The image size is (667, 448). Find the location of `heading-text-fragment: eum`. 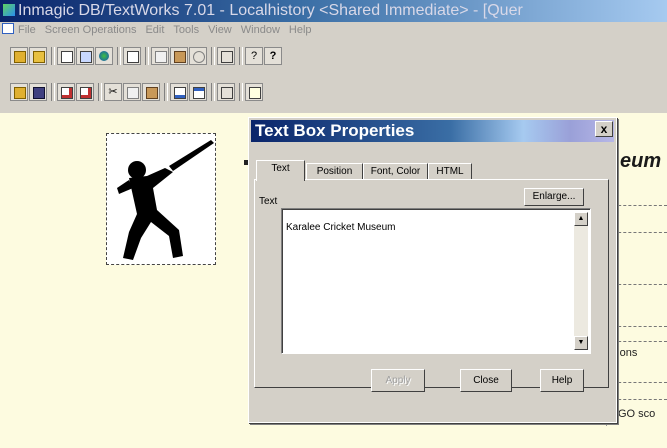

heading-text-fragment: eum is located at coordinates (640, 161).